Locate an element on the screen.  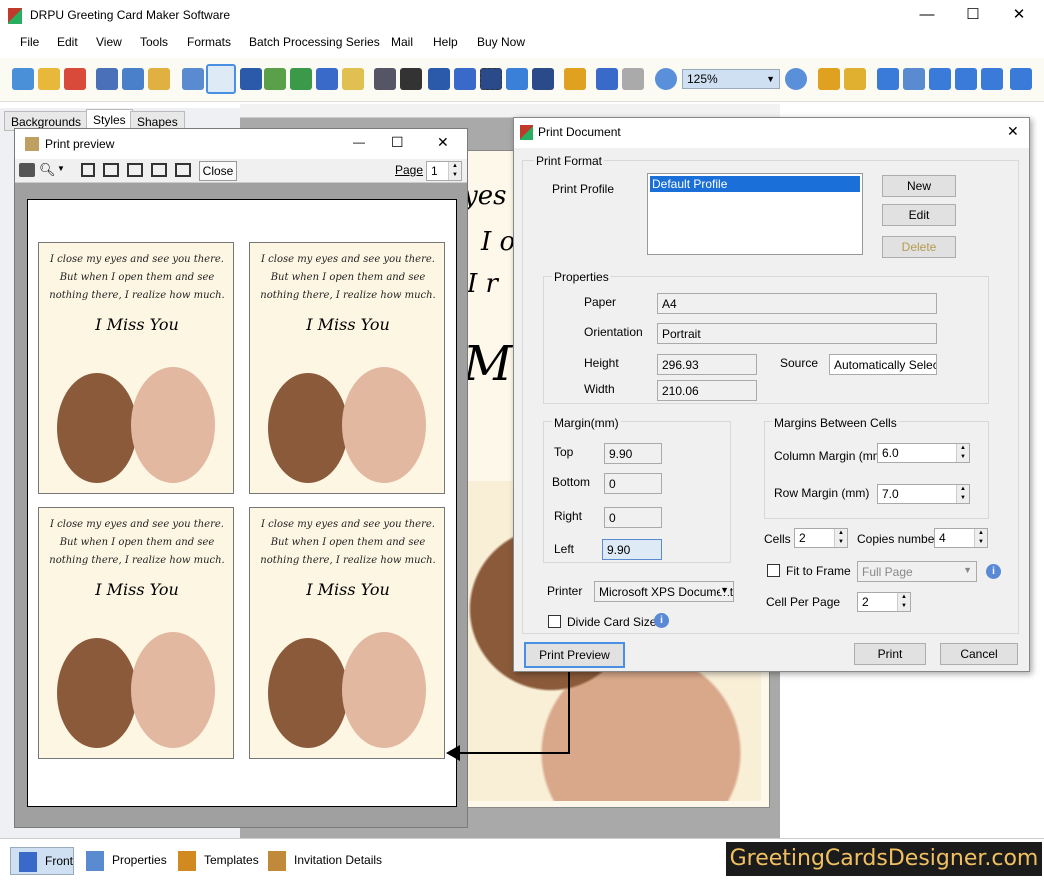
close-file-icon is located at coordinates (75, 79).